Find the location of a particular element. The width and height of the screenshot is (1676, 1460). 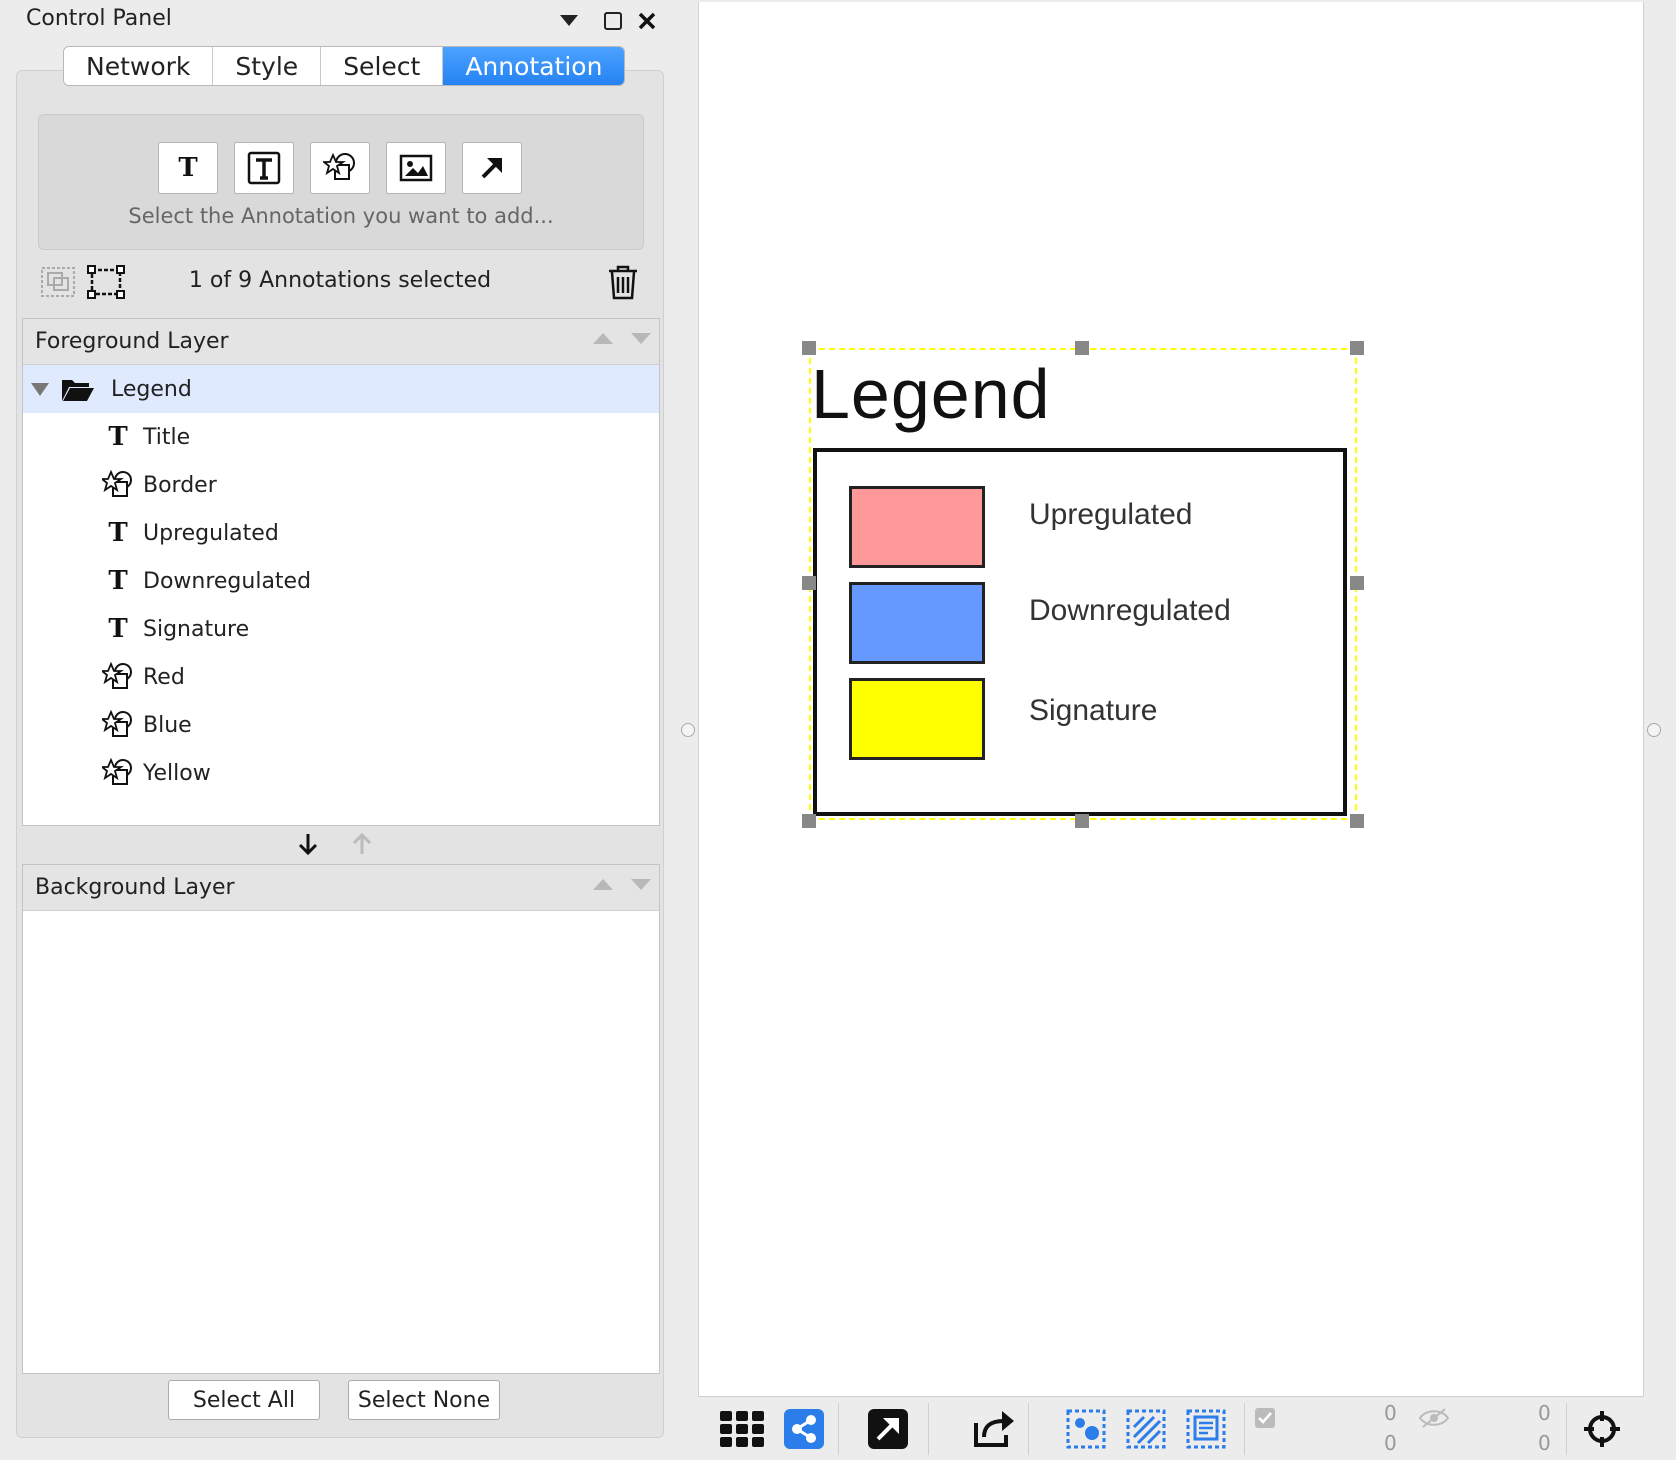

add-text-button: T is located at coordinates (188, 168).